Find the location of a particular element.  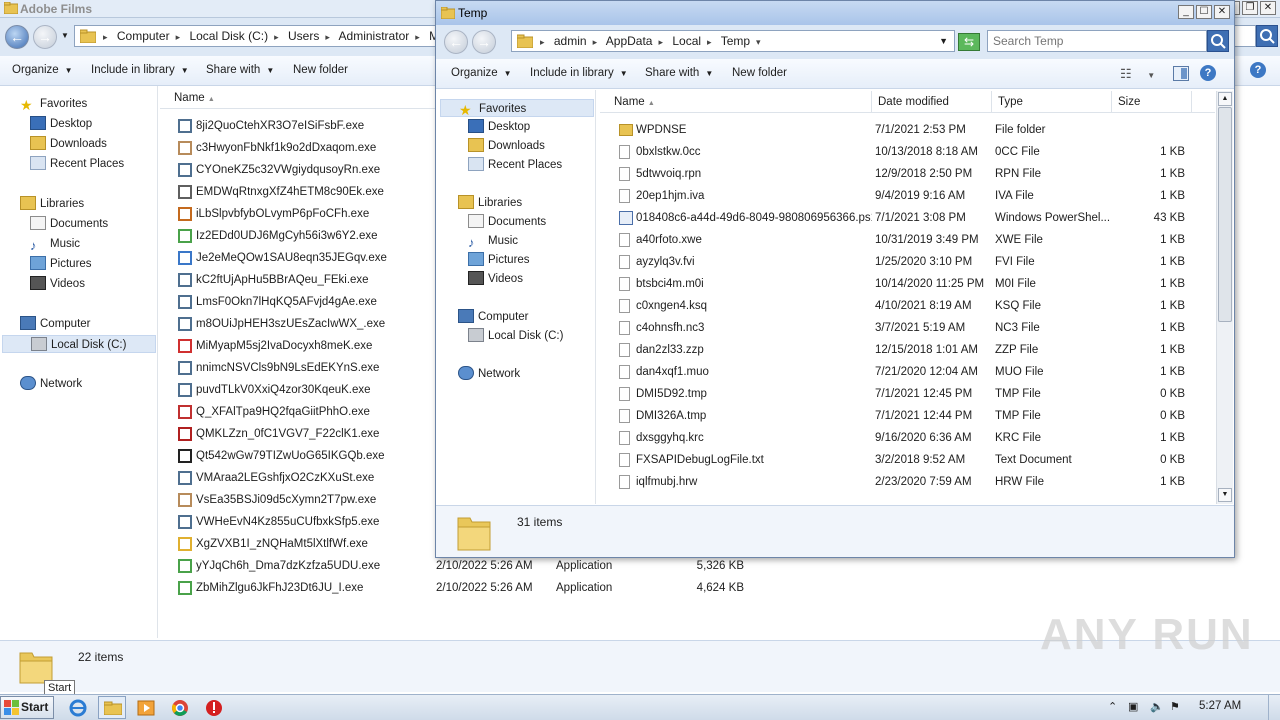

change-view-button: ☷ ▼ is located at coordinates (1137, 74).